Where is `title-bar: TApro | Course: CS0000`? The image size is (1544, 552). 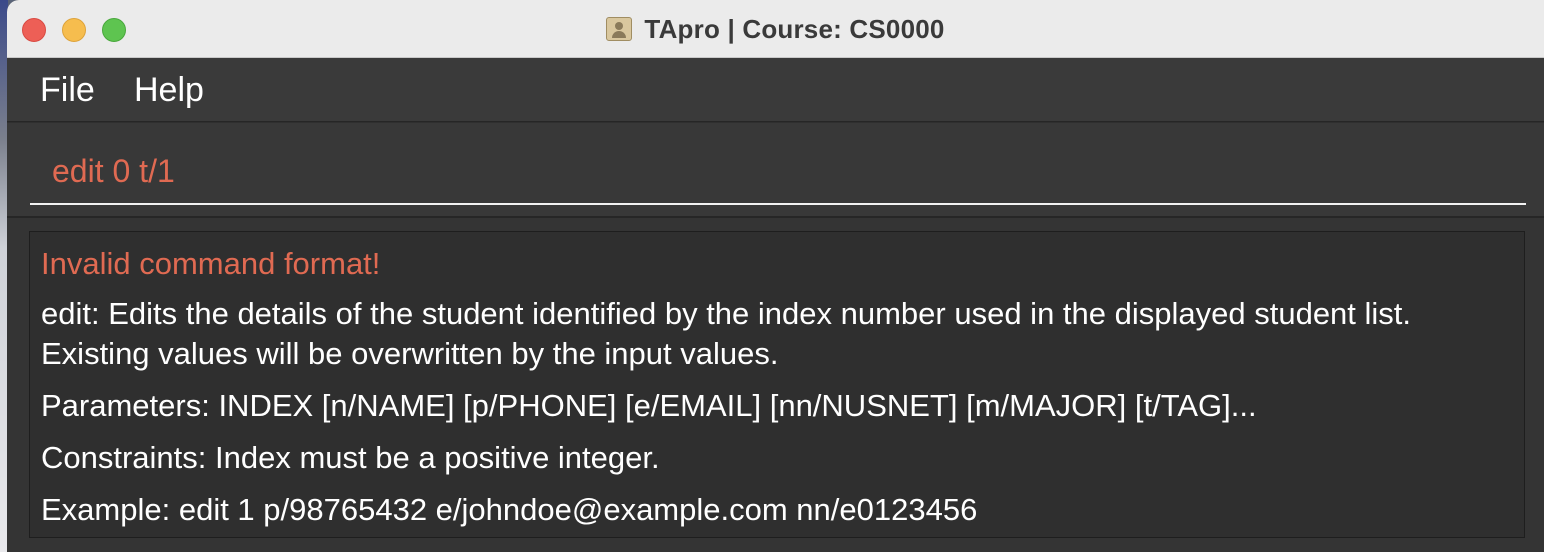 title-bar: TApro | Course: CS0000 is located at coordinates (775, 29).